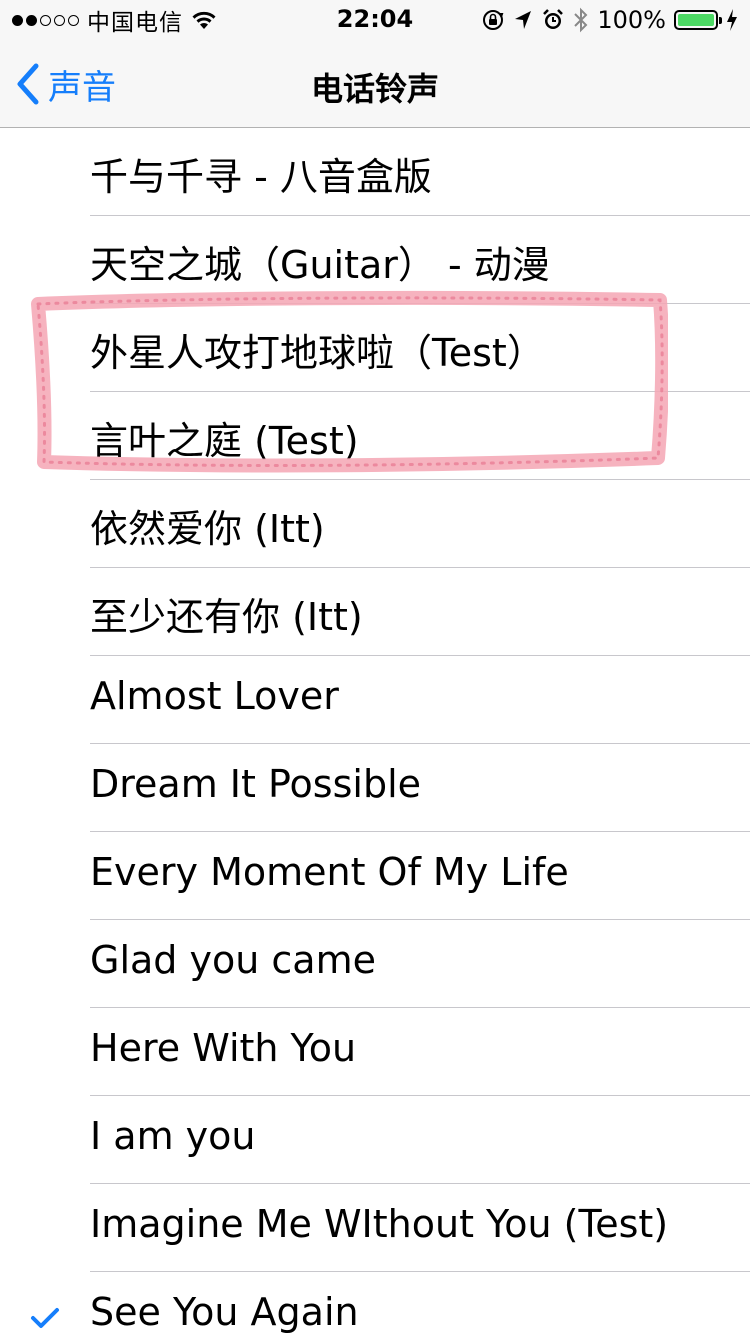  I want to click on battery-icon, so click(698, 20).